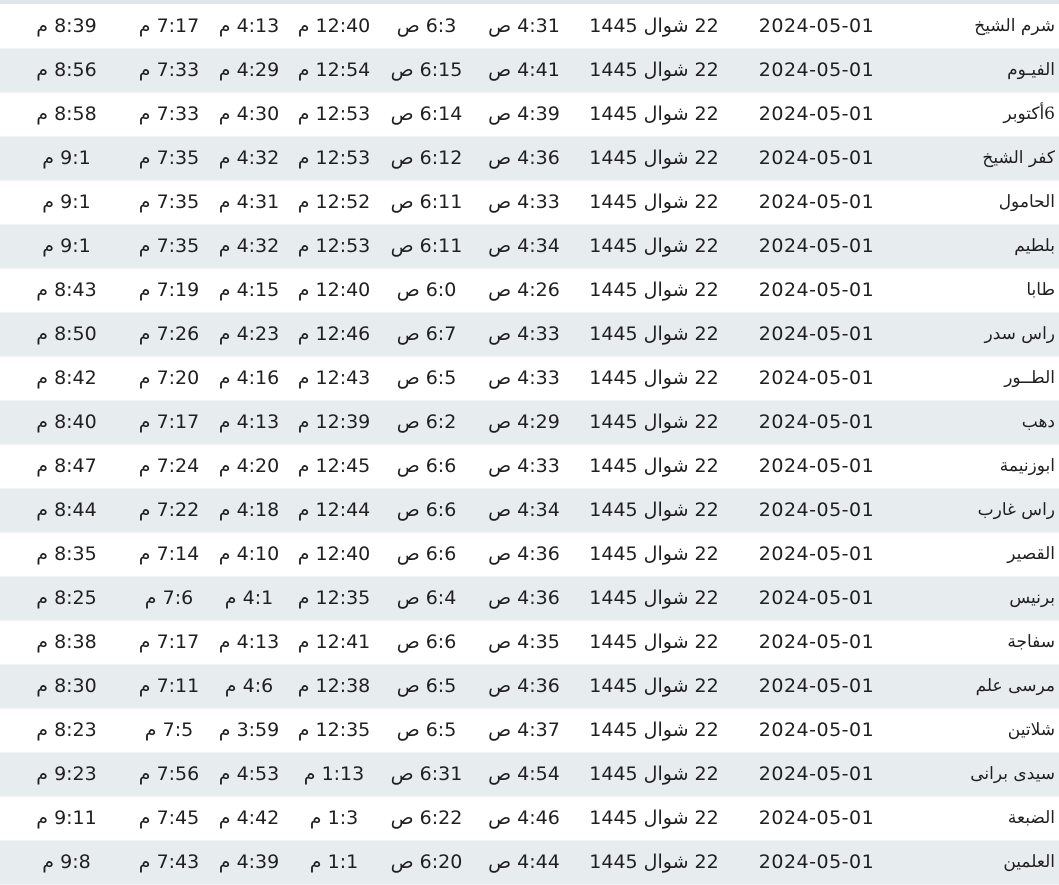 This screenshot has height=885, width=1059. Describe the element at coordinates (249, 862) in the screenshot. I see `asr-time: 4:39 م` at that location.